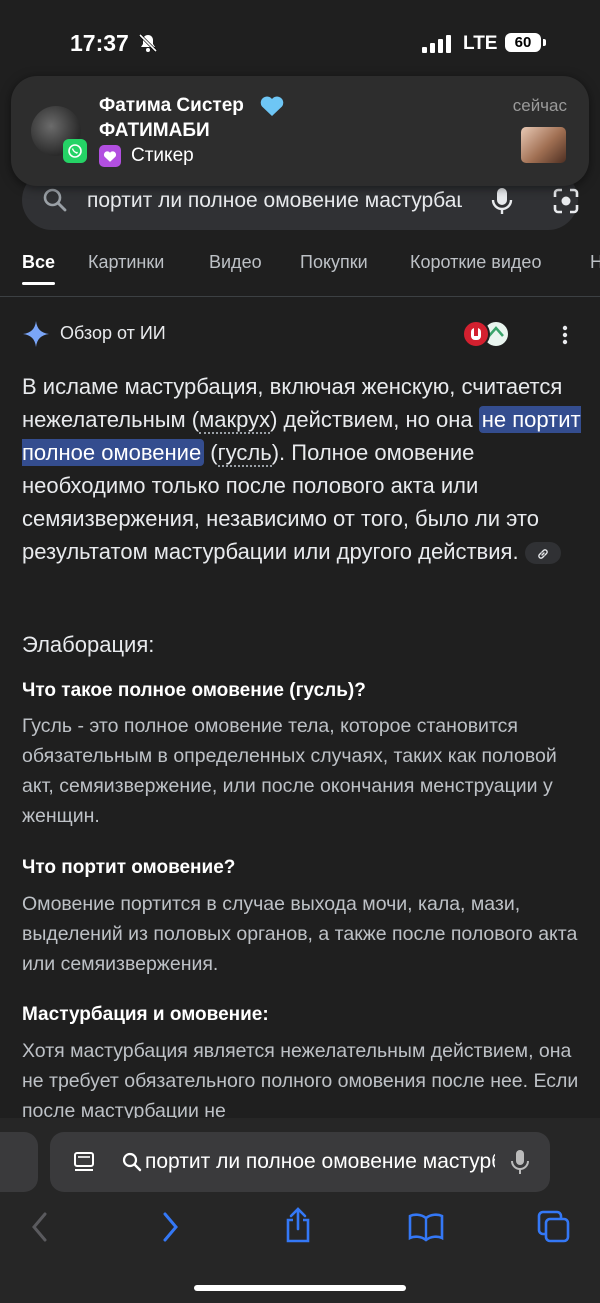 This screenshot has height=1303, width=600. What do you see at coordinates (566, 201) in the screenshot?
I see `google-lens-icon` at bounding box center [566, 201].